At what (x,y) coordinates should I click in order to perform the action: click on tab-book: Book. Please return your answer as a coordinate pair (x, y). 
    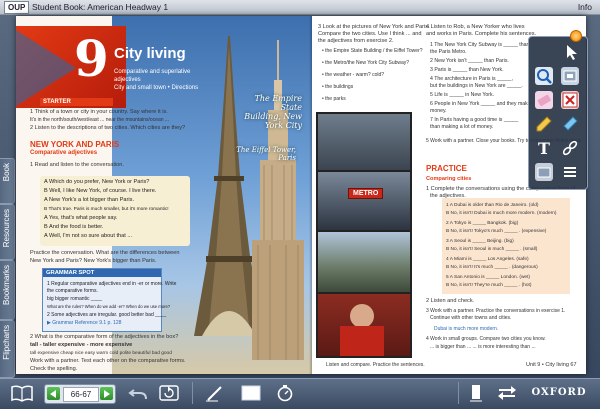
    Looking at the image, I should click on (7, 181).